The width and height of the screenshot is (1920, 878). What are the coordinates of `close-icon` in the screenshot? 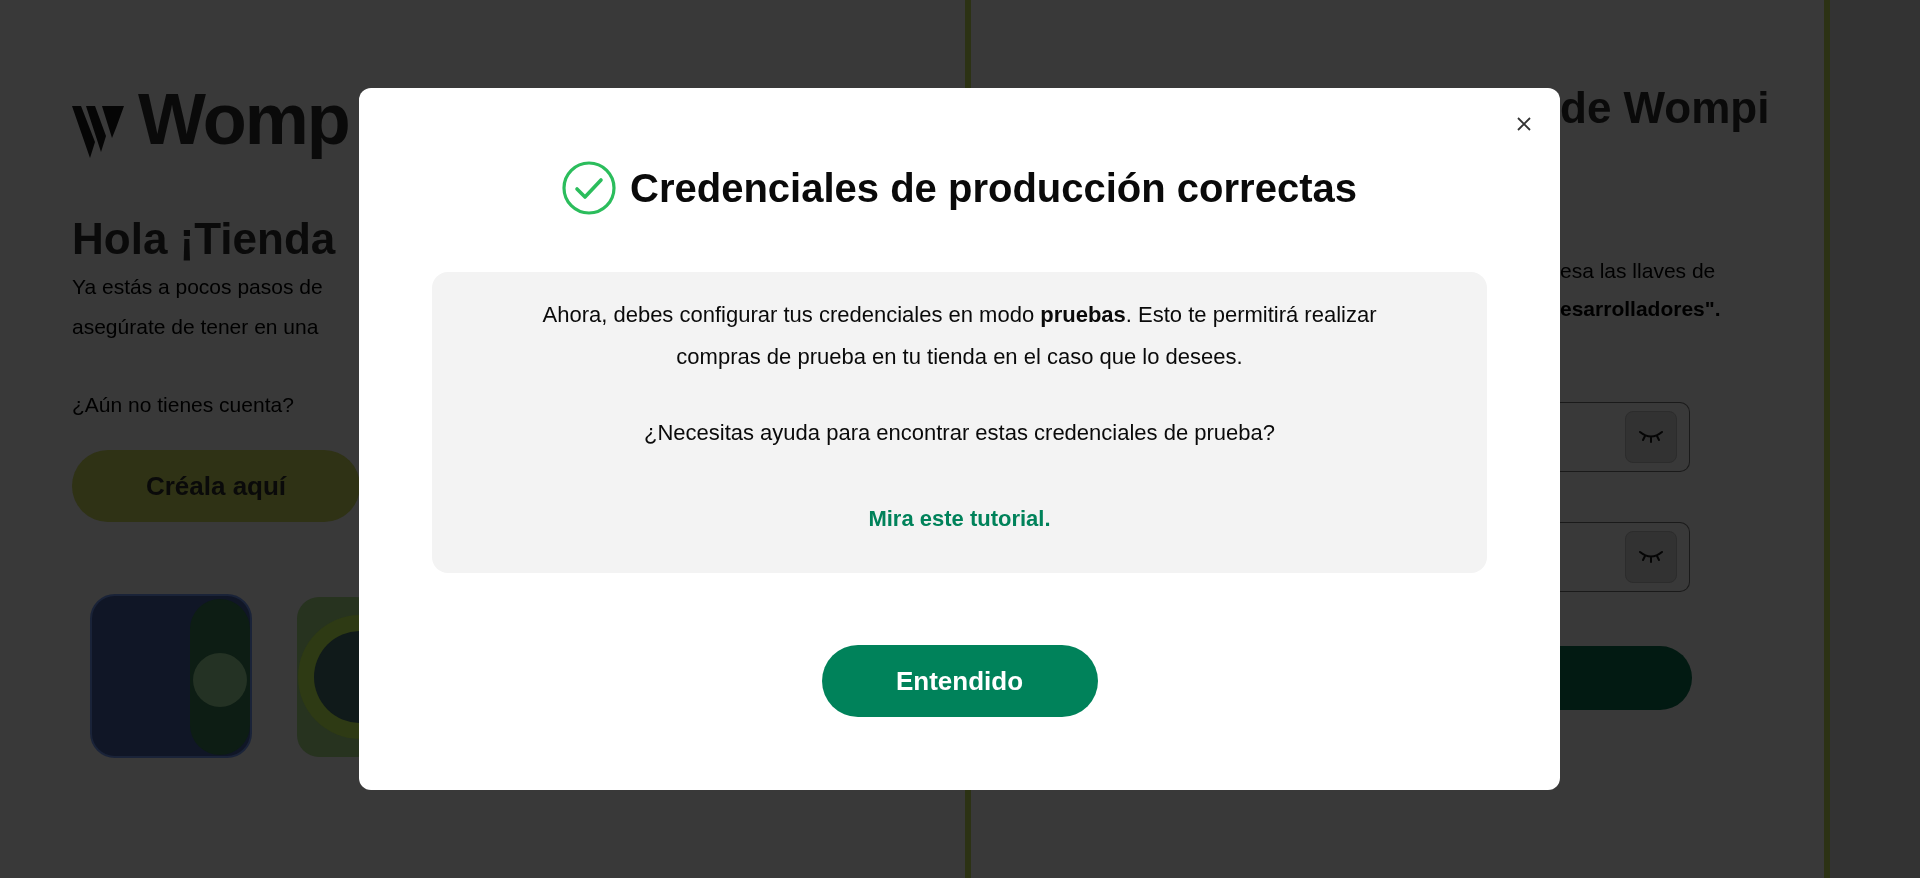 It's located at (1524, 124).